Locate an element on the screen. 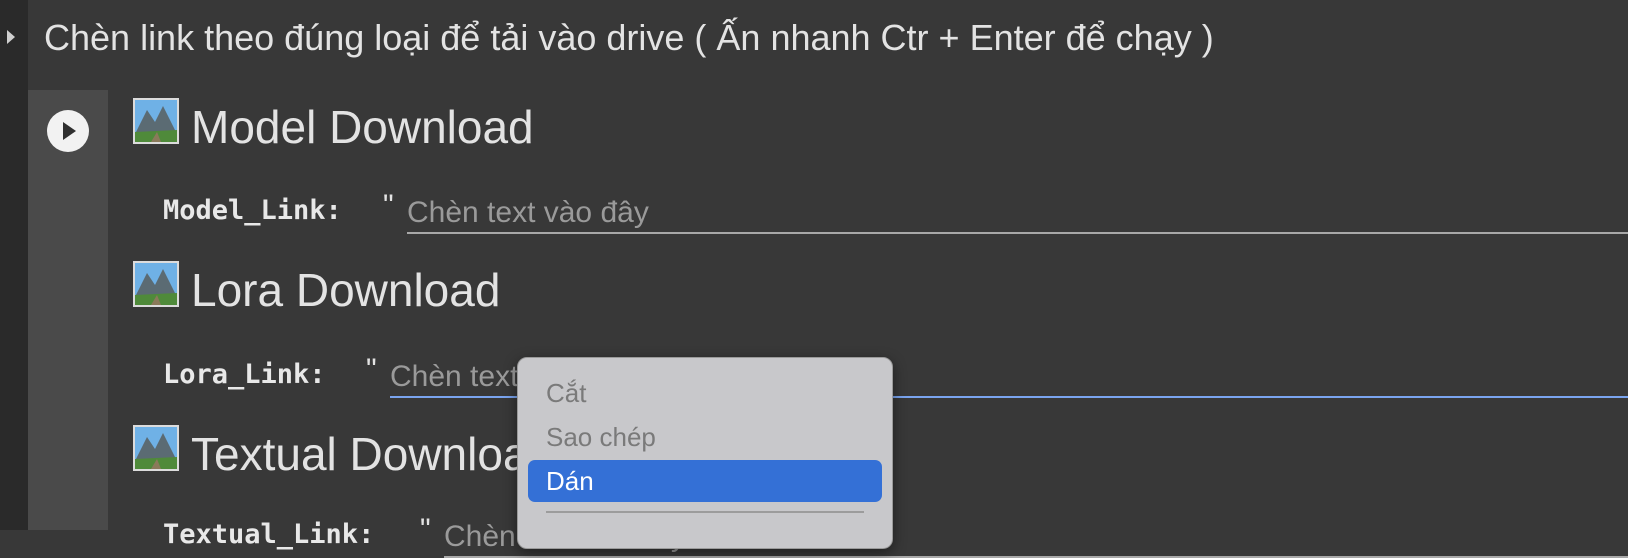  textual-download-heading: Textual Download is located at coordinates (344, 455).